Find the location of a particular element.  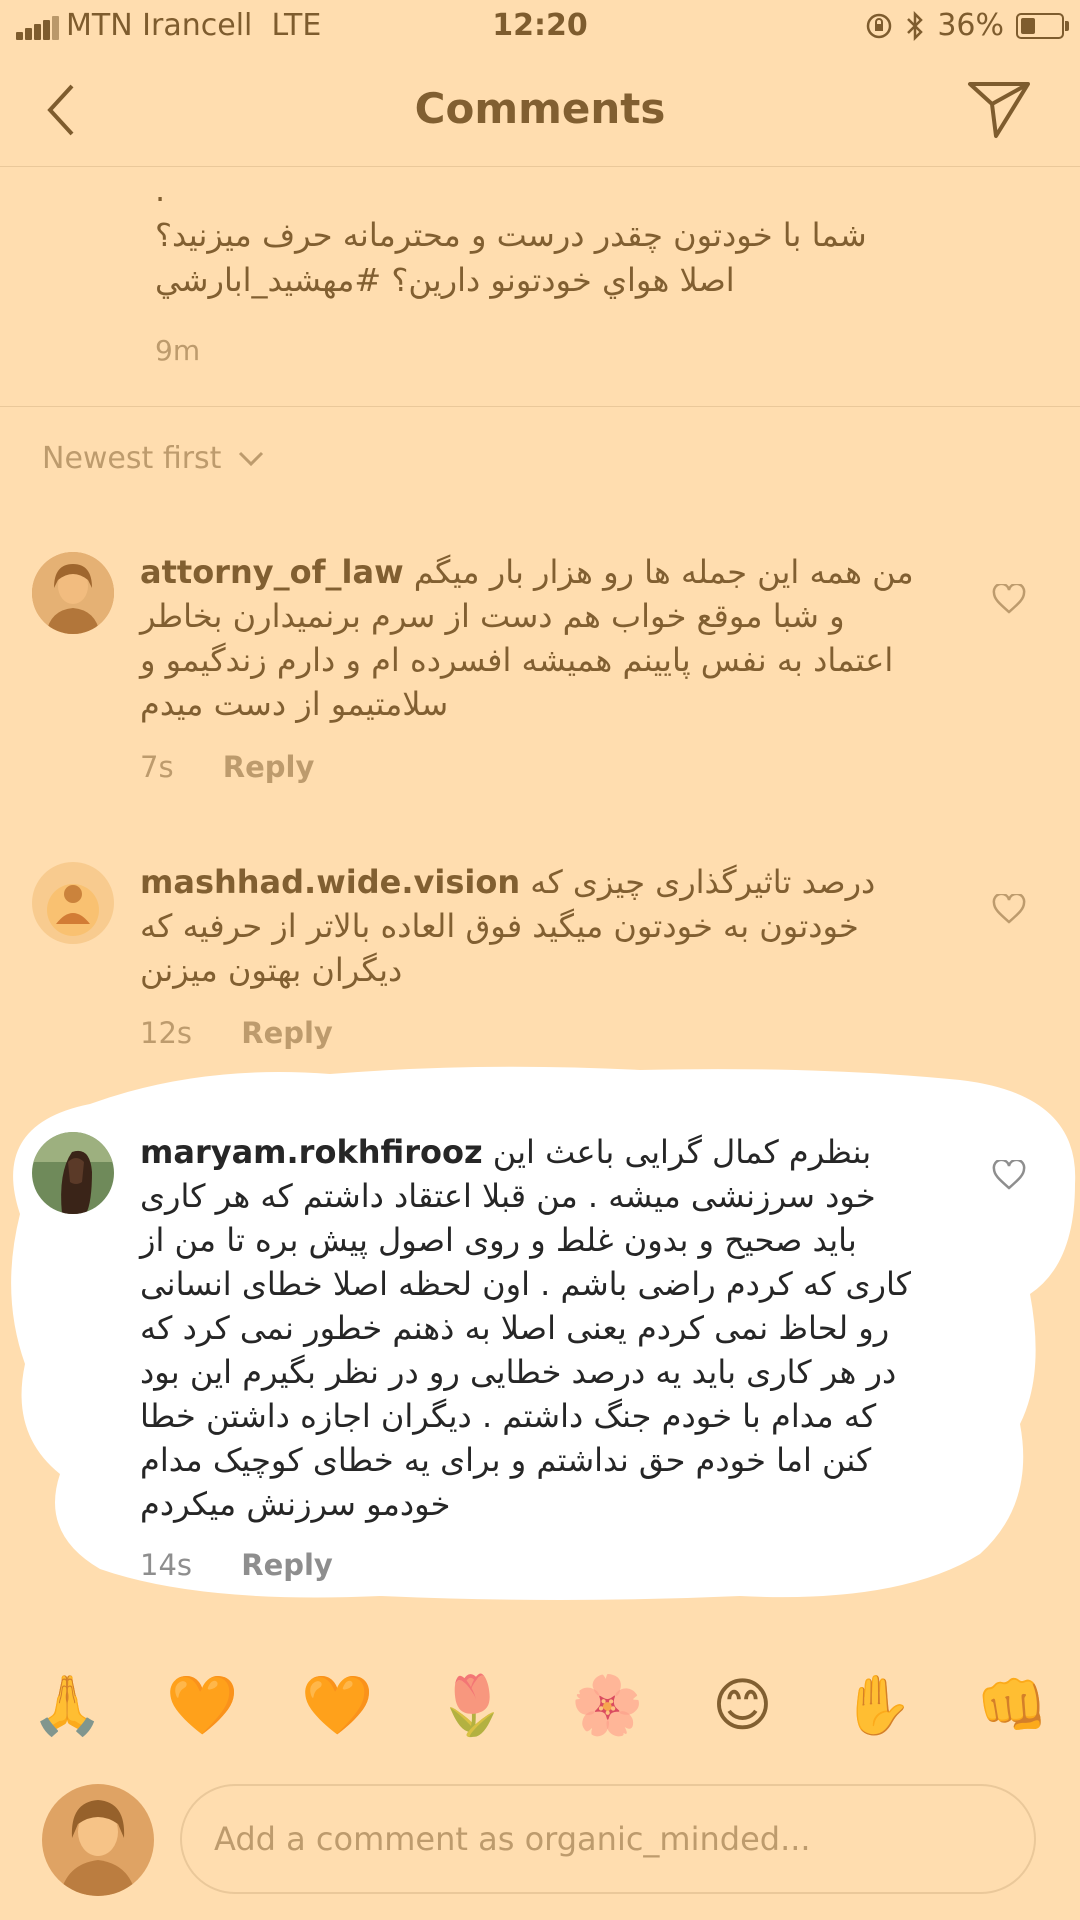

sort-dropdown: Newest first is located at coordinates (153, 458).